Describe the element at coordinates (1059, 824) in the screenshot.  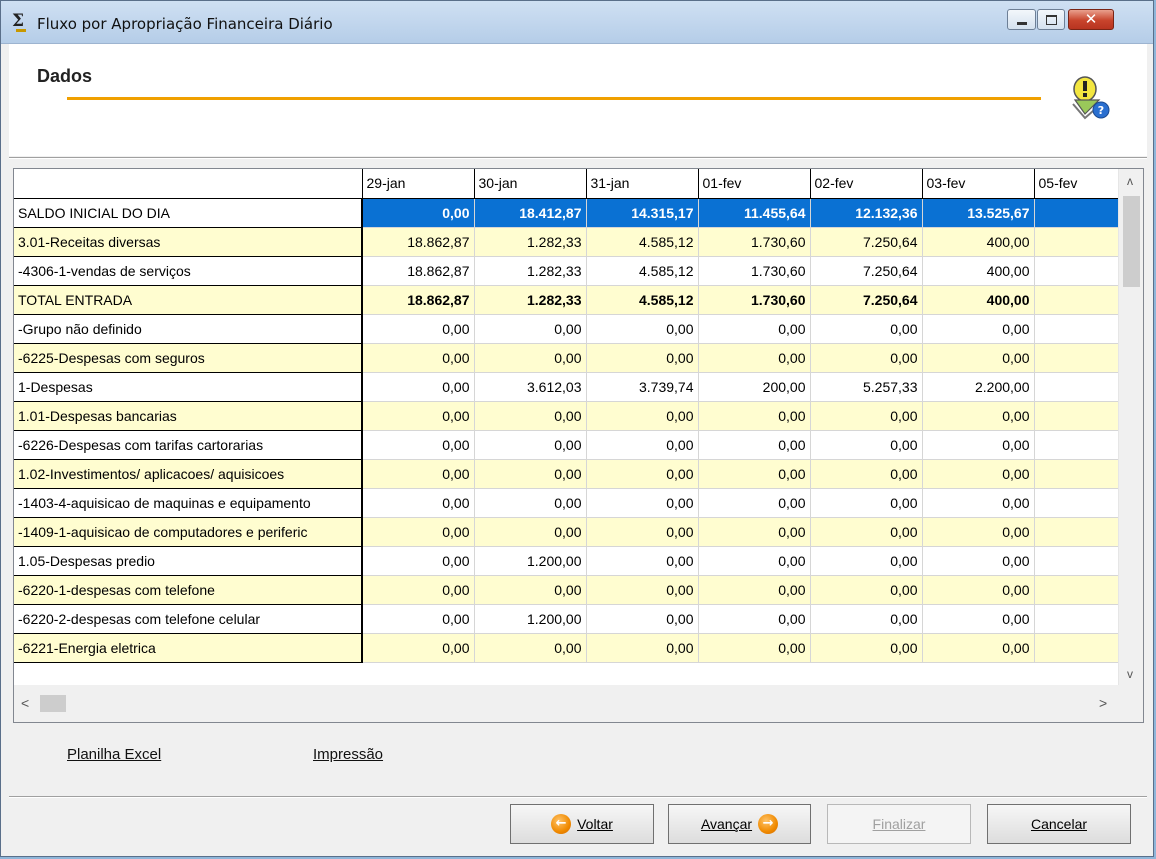
I see `cancel-button: Cancelar` at that location.